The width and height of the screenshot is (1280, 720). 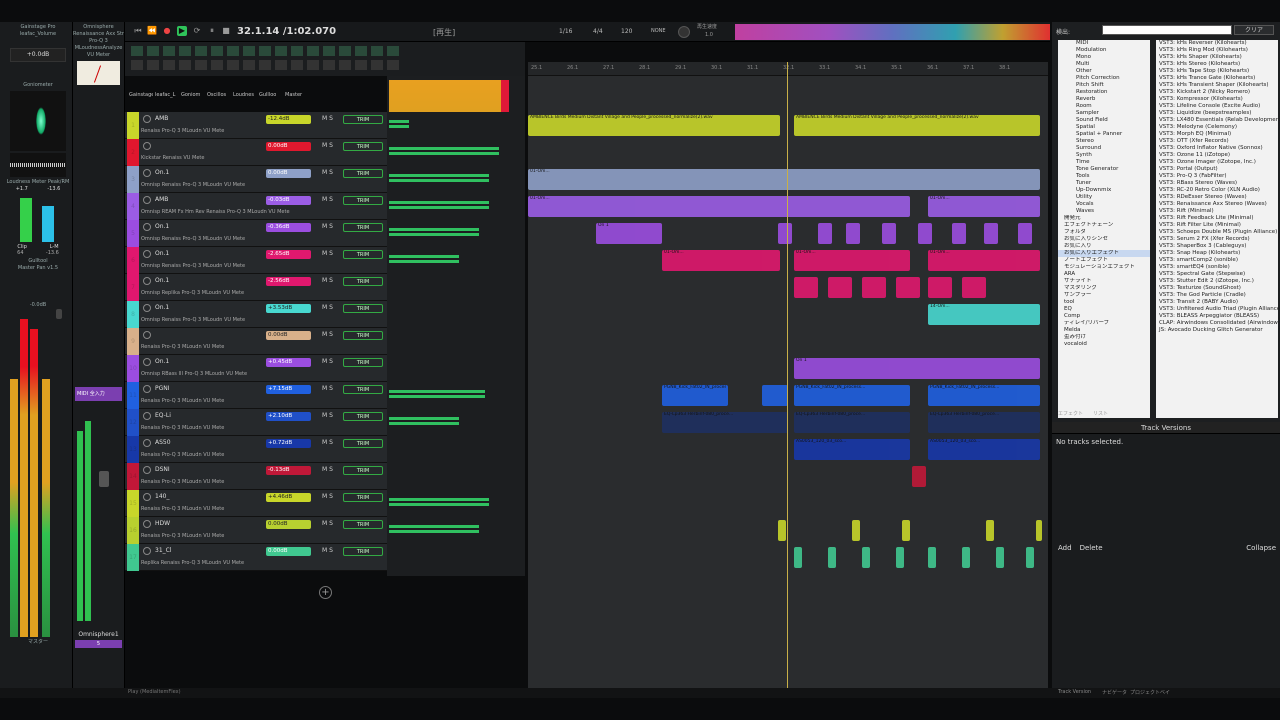 I want to click on fx-category-item: Tuner, so click(x=1104, y=183).